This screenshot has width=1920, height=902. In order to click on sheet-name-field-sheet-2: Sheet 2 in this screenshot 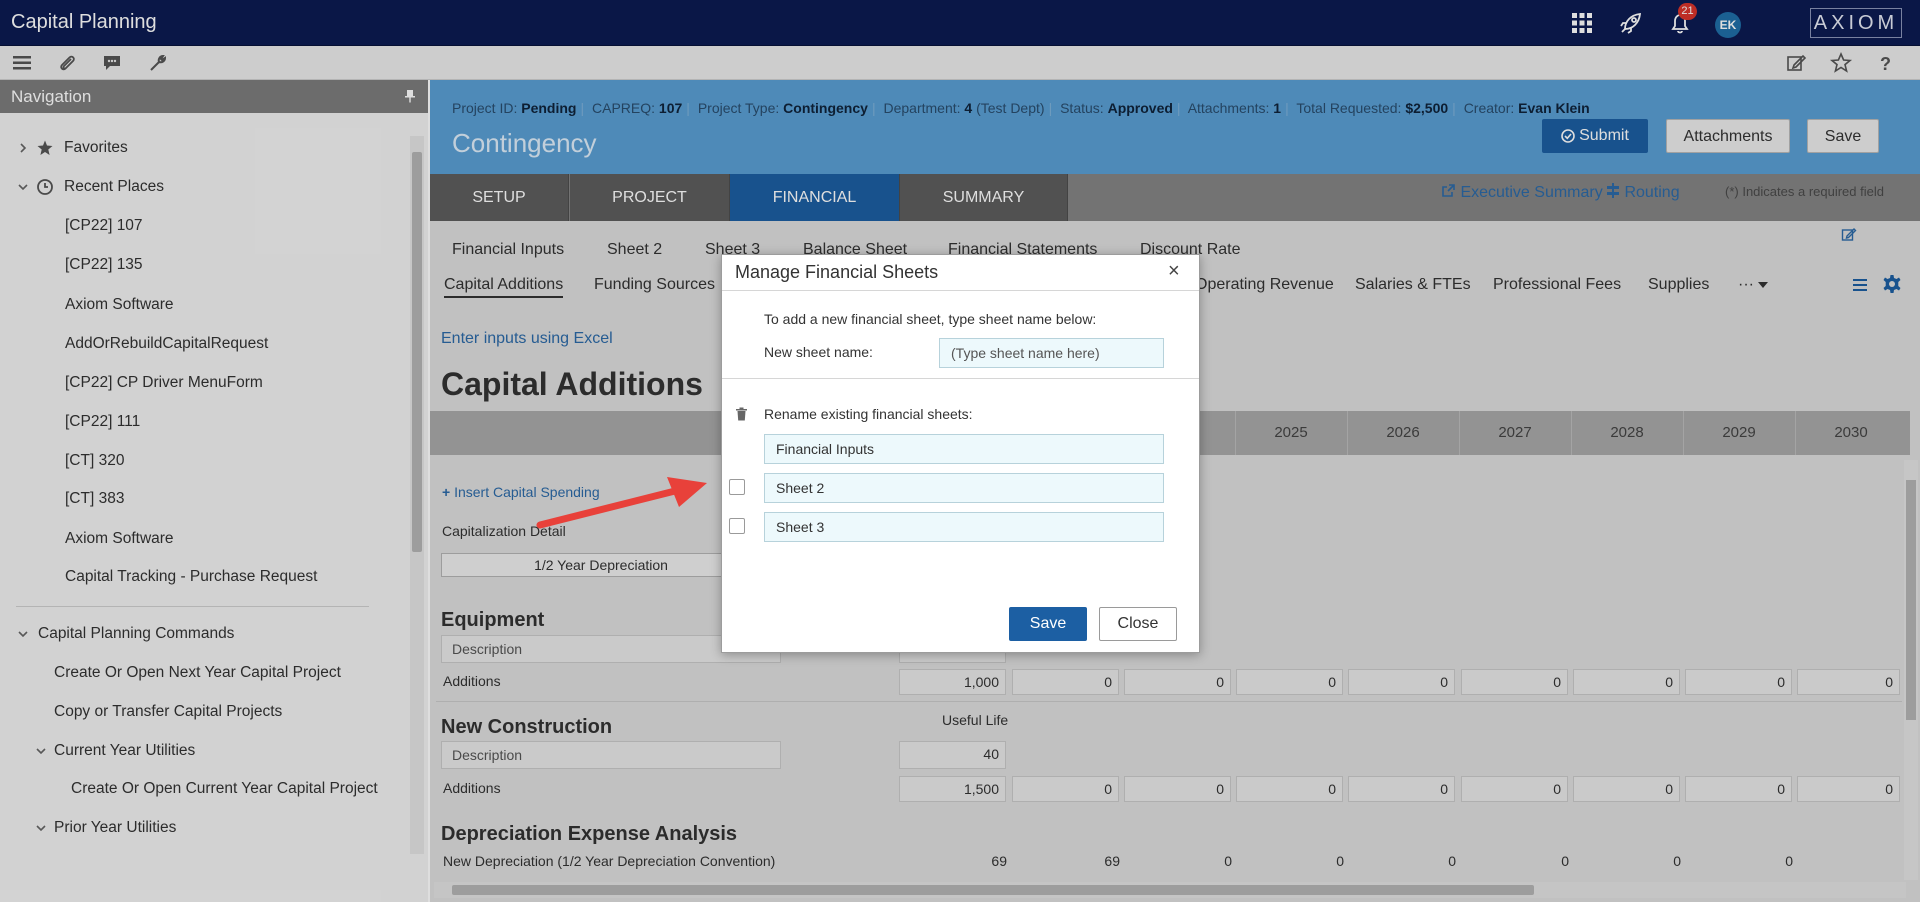, I will do `click(964, 488)`.